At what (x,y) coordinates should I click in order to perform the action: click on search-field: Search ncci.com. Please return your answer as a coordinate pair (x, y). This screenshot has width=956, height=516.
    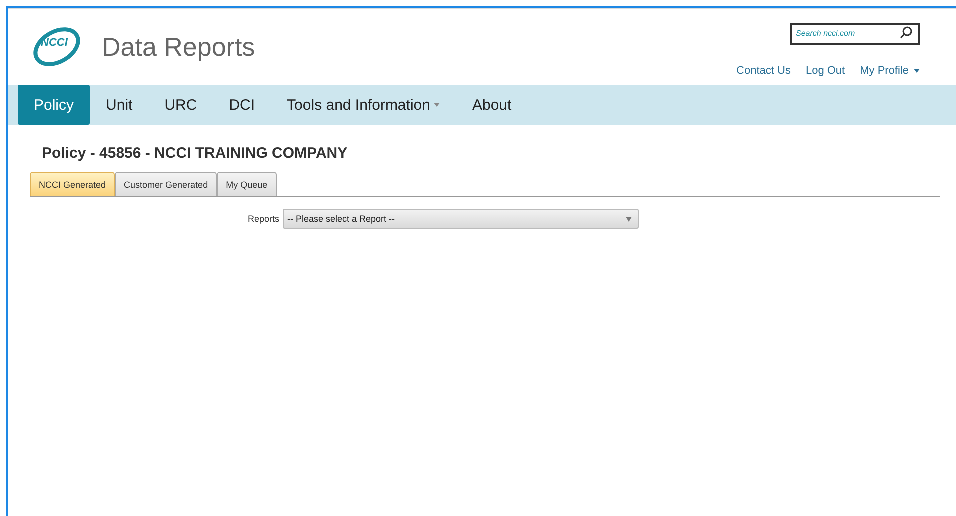
    Looking at the image, I should click on (855, 33).